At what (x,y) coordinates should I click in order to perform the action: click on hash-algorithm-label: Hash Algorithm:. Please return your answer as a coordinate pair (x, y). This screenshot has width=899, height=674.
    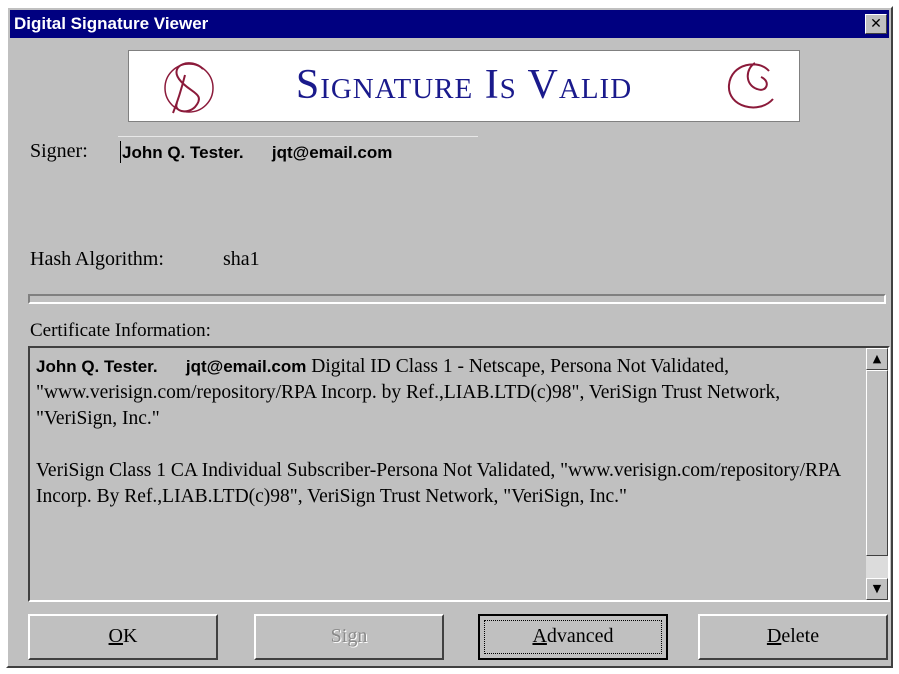
    Looking at the image, I should click on (97, 259).